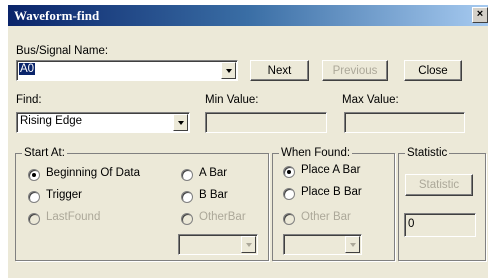 This screenshot has width=488, height=278. Describe the element at coordinates (232, 100) in the screenshot. I see `min-value-label: Min Value:` at that location.